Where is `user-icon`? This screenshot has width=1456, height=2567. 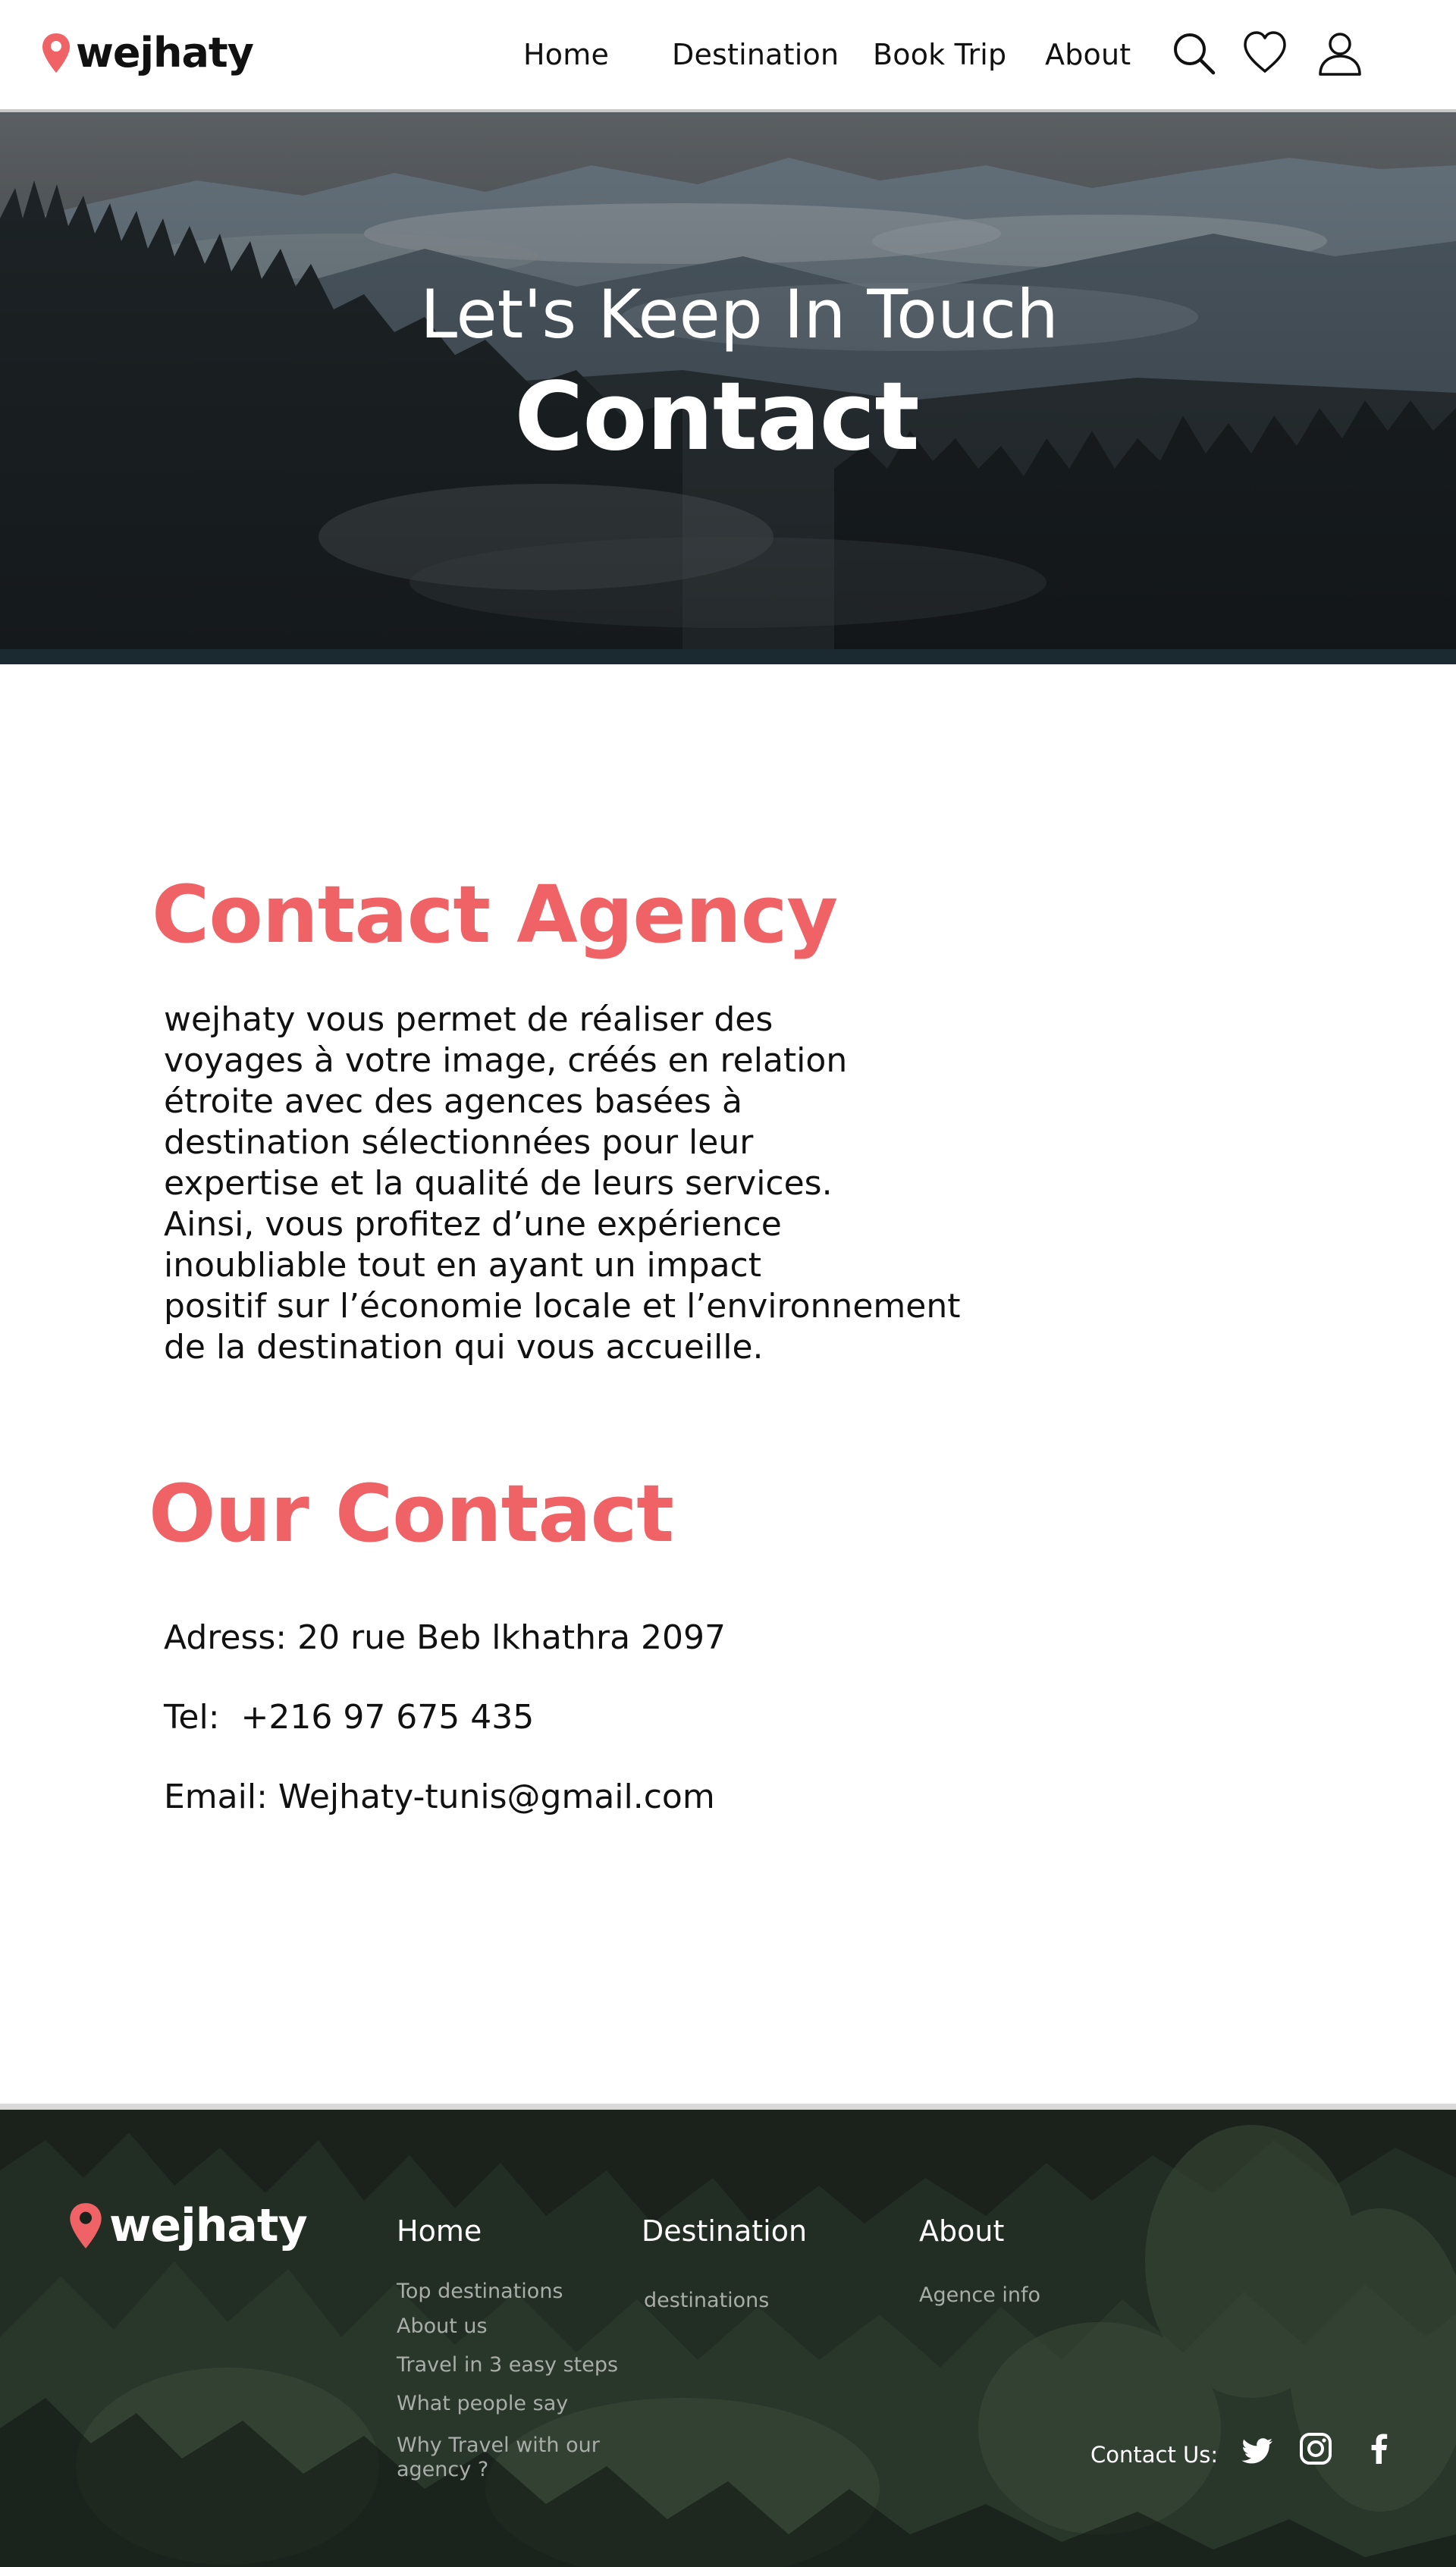
user-icon is located at coordinates (1340, 53).